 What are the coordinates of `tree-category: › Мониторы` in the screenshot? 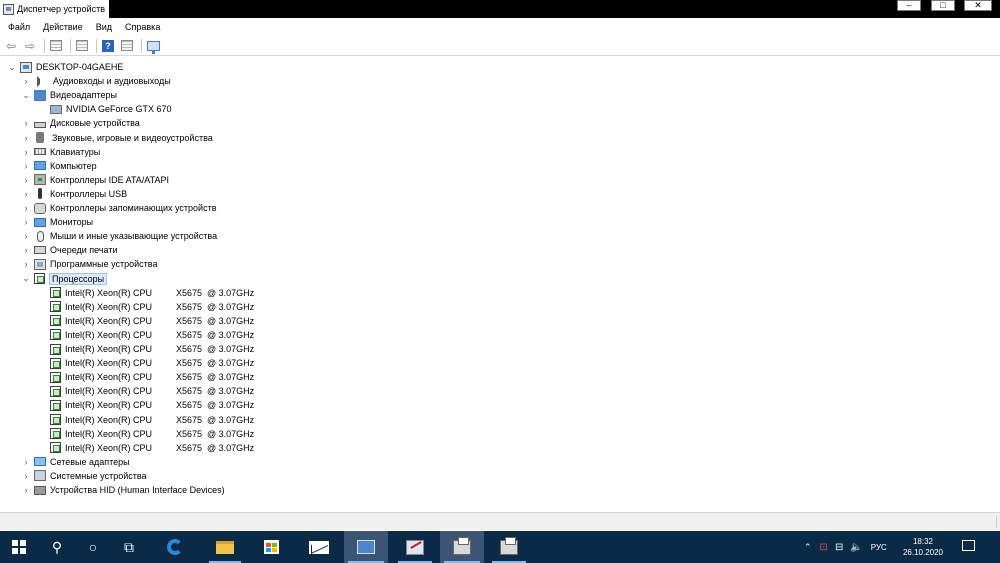 It's located at (59, 222).